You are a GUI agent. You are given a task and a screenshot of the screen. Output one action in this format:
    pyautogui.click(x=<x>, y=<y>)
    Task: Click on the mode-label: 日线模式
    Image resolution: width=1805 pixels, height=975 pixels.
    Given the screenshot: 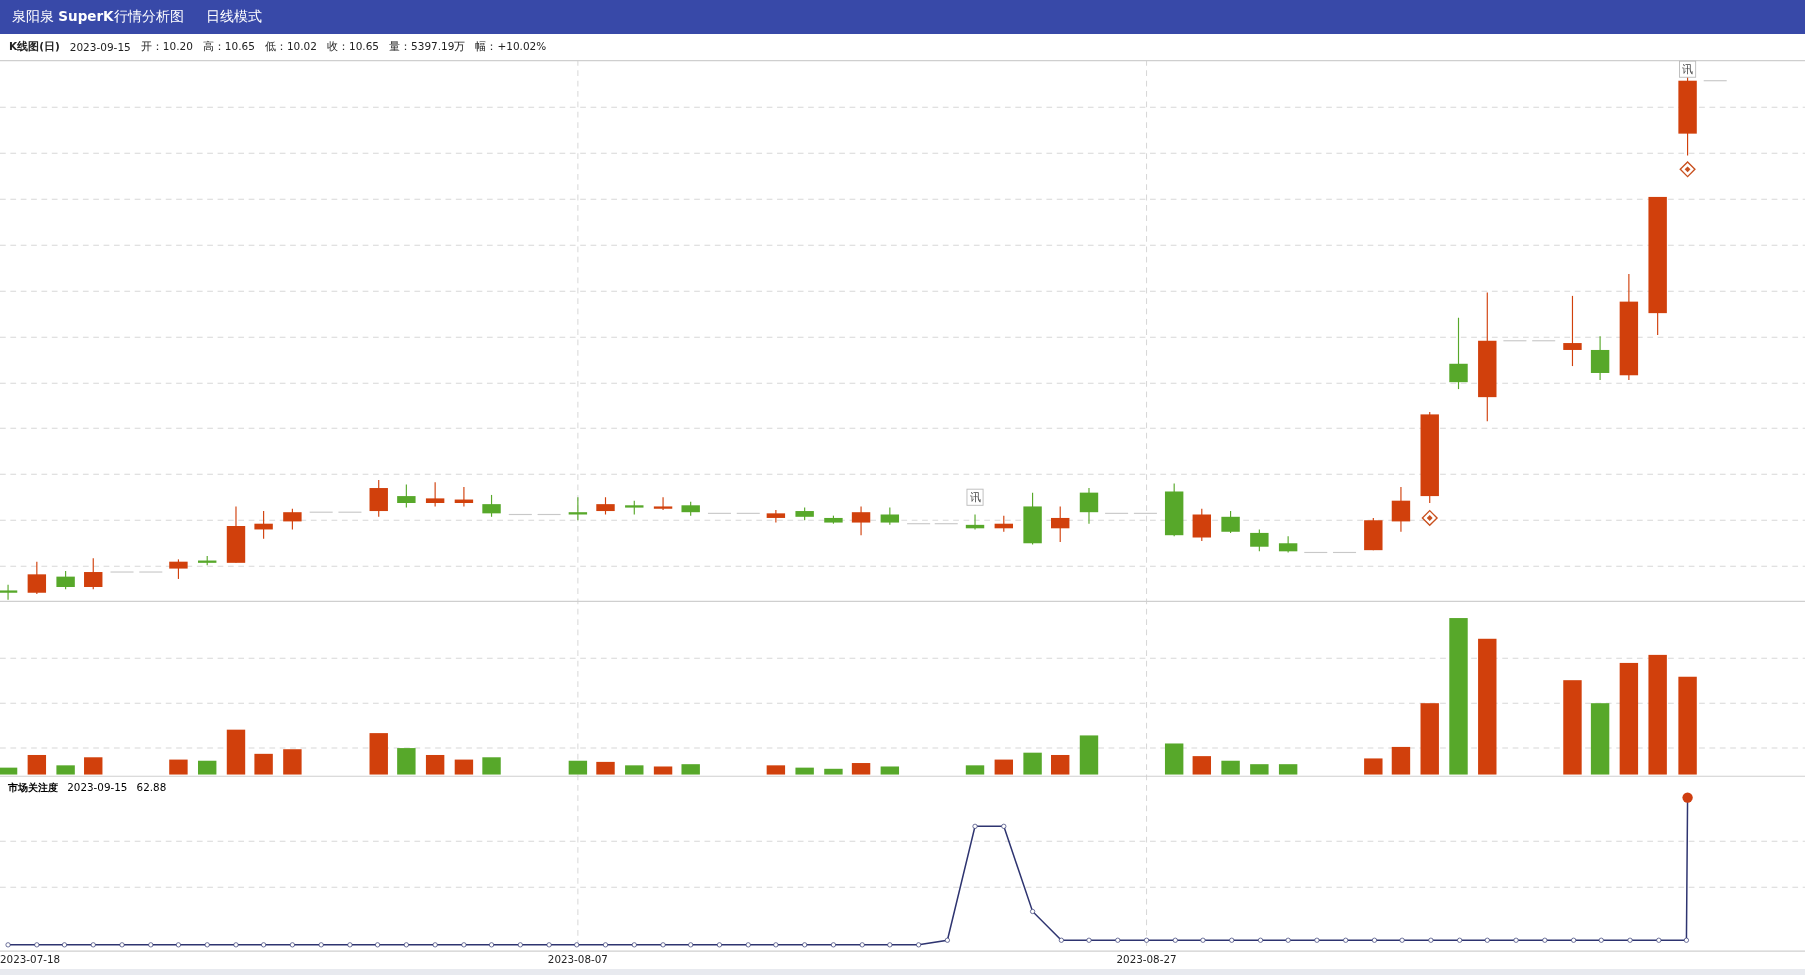 What is the action you would take?
    pyautogui.click(x=233, y=17)
    